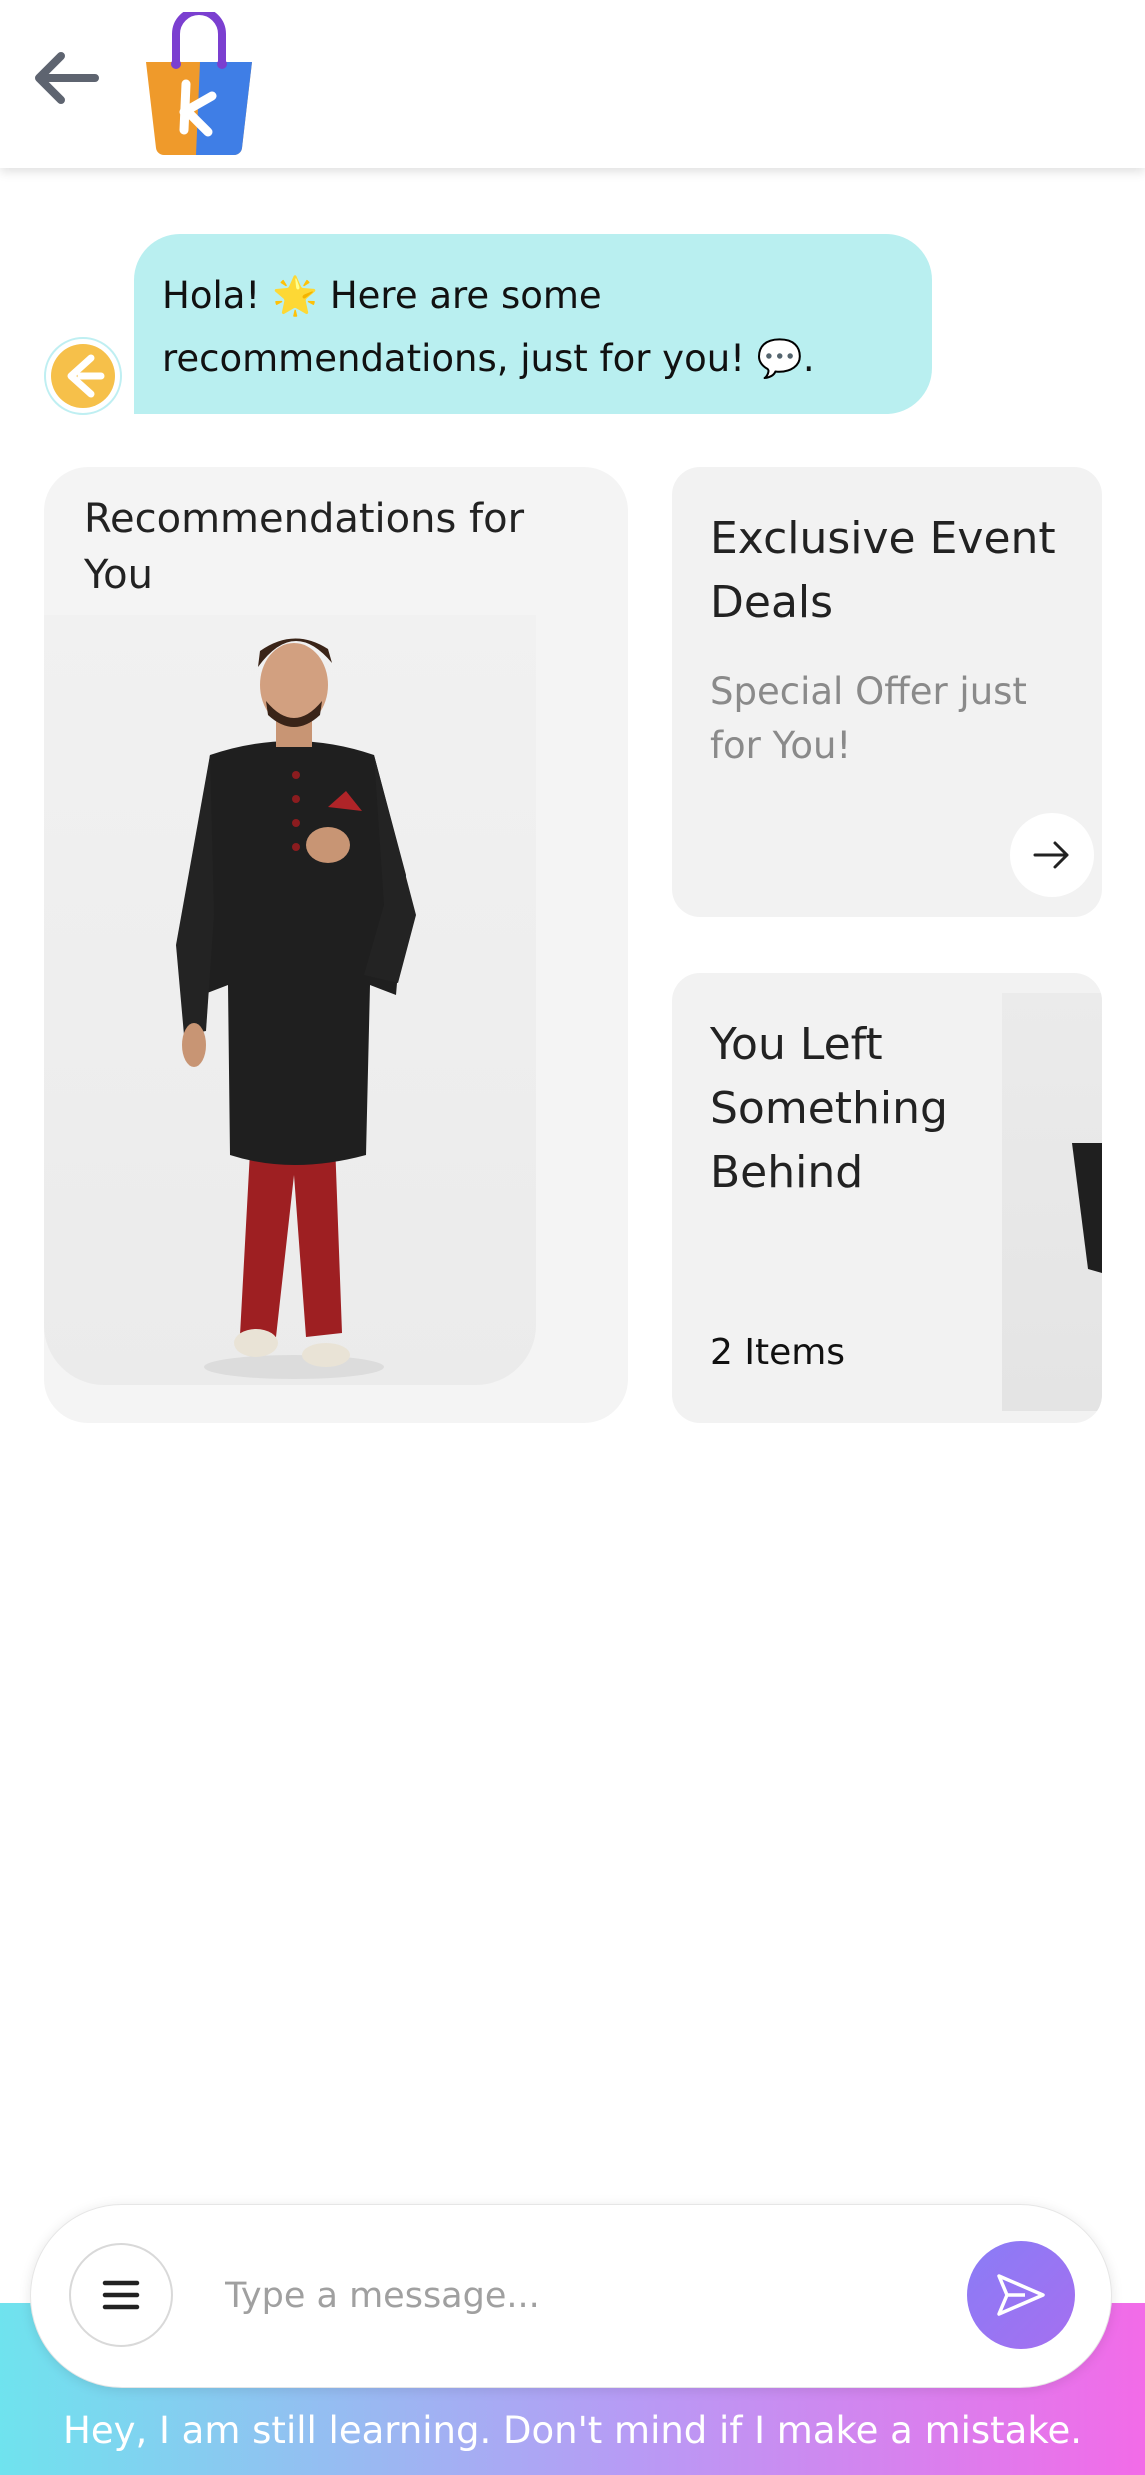 The width and height of the screenshot is (1145, 2475). Describe the element at coordinates (585, 2296) in the screenshot. I see `message-input` at that location.